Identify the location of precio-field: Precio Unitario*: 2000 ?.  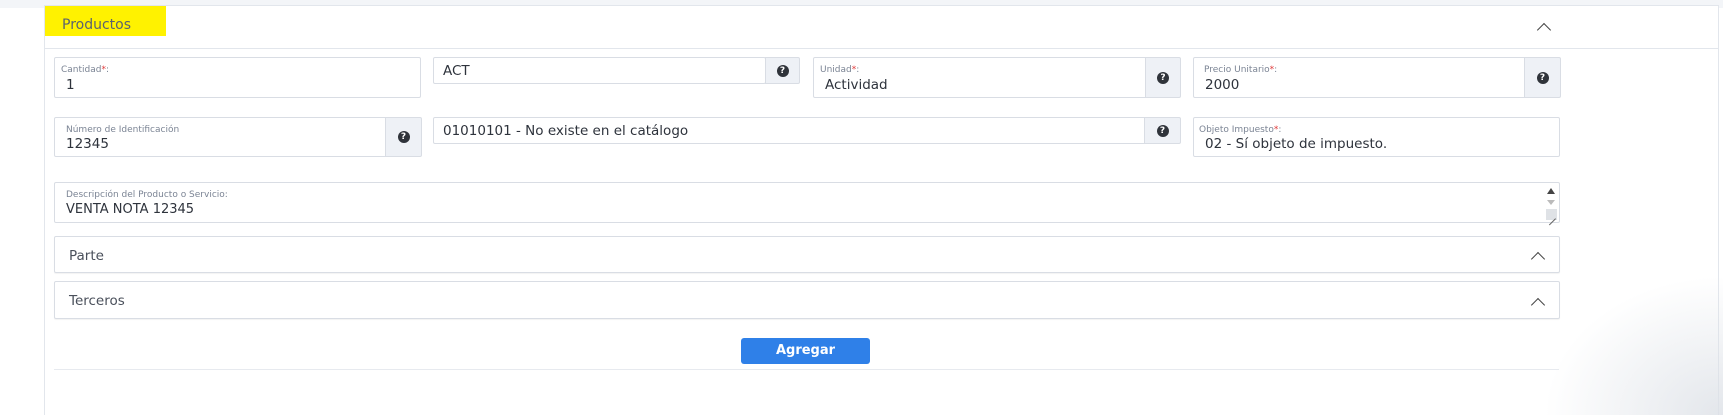
(1377, 77).